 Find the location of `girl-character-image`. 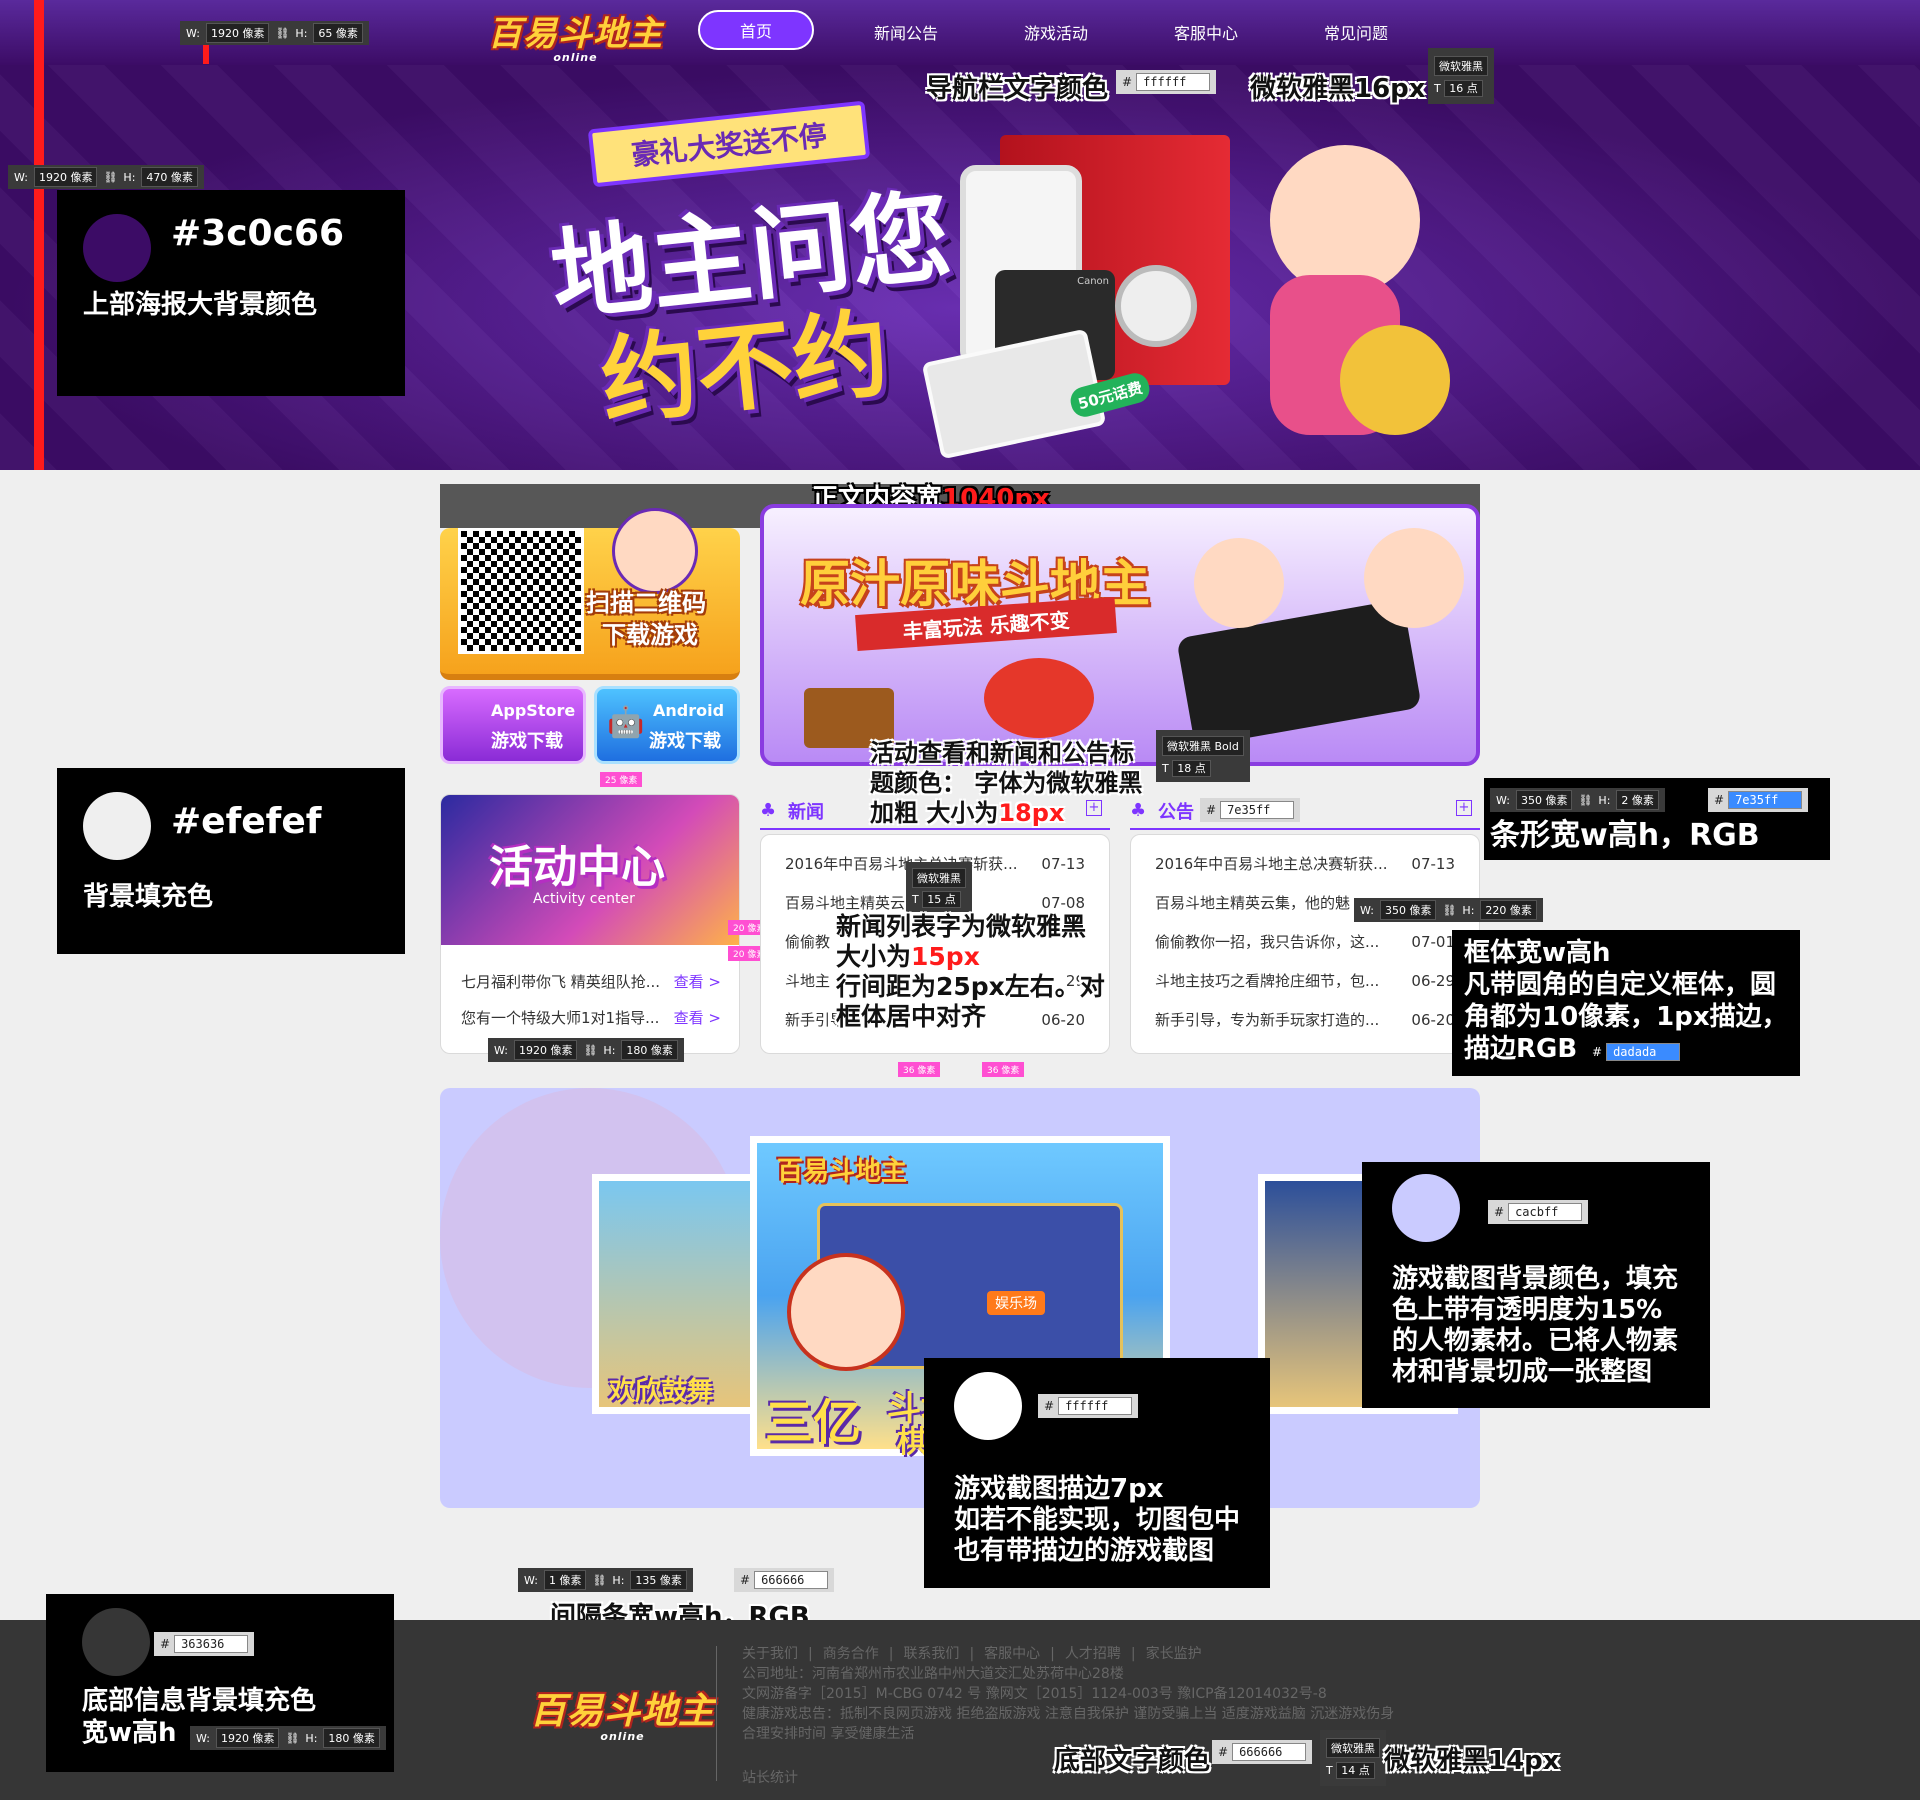

girl-character-image is located at coordinates (1414, 578).